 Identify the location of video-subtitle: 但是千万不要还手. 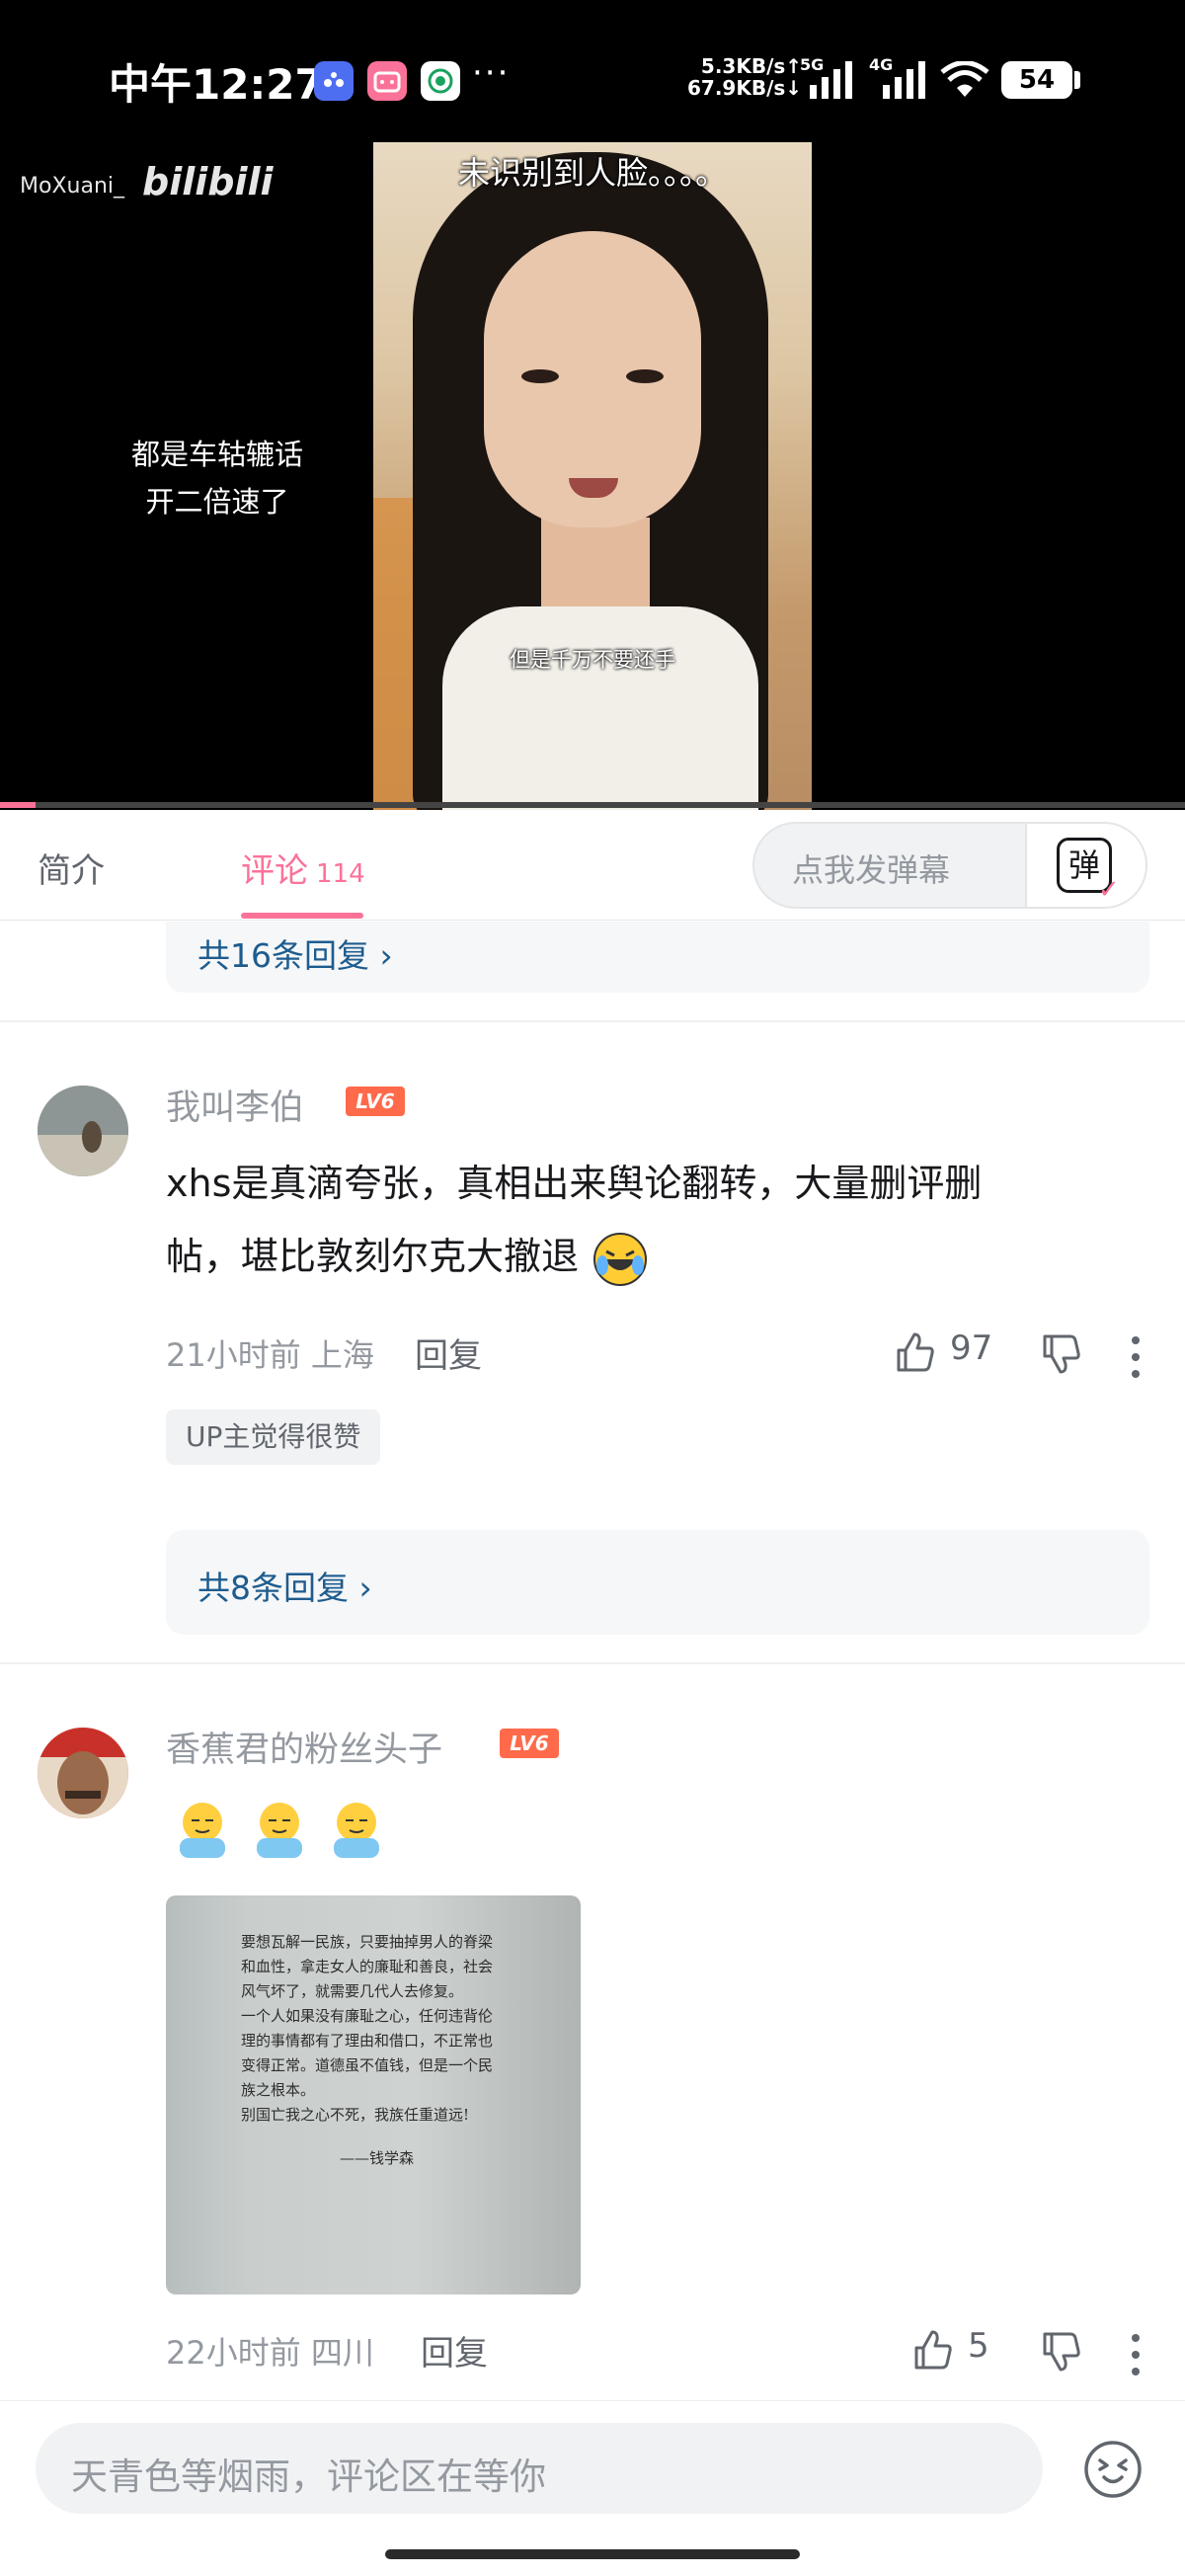
(592, 660).